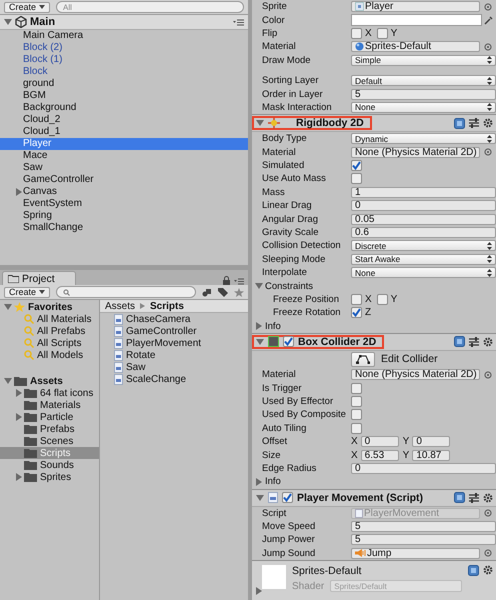 The height and width of the screenshot is (600, 496). Describe the element at coordinates (423, 219) in the screenshot. I see `number-field: 0.05` at that location.